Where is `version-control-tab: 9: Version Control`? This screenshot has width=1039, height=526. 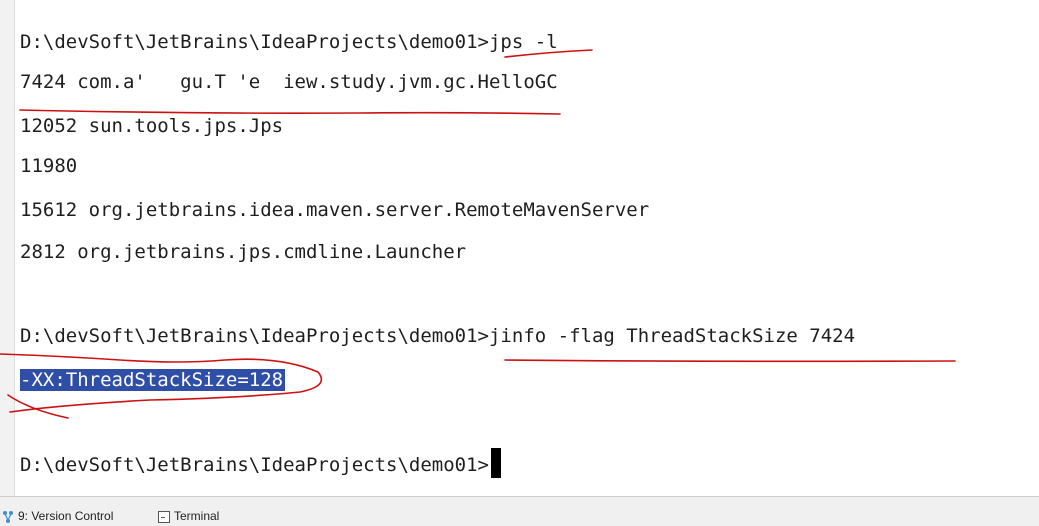 version-control-tab: 9: Version Control is located at coordinates (57, 516).